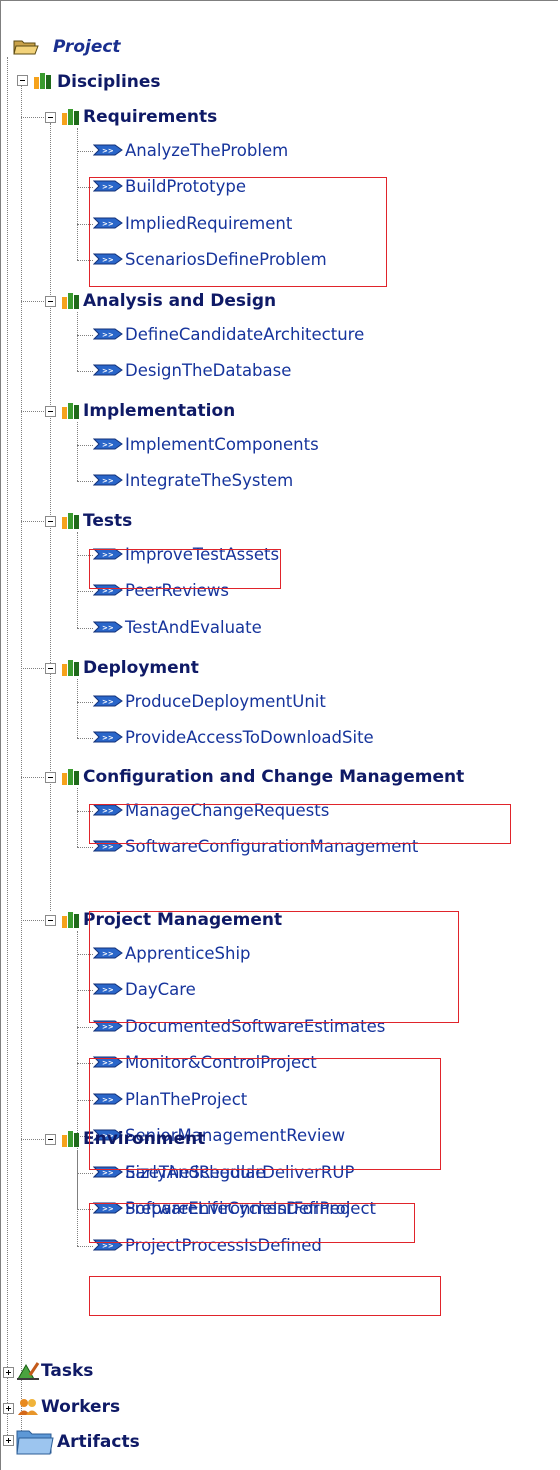 The image size is (560, 1470). I want to click on tree-node-disciplines: Disciplines, so click(109, 82).